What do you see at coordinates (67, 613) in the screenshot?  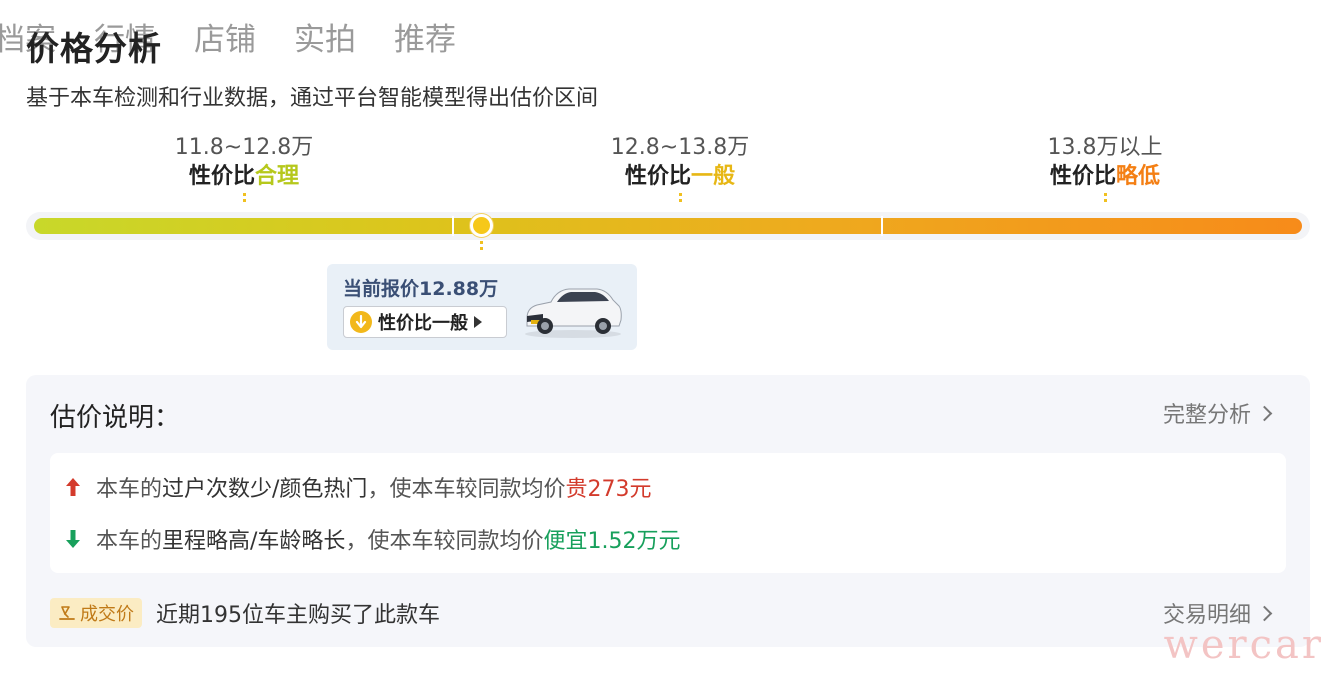 I see `gavel-icon` at bounding box center [67, 613].